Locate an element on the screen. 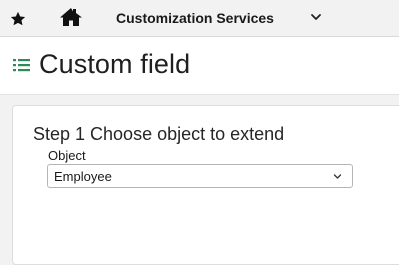 This screenshot has height=265, width=399. page-title: Custom field is located at coordinates (115, 64).